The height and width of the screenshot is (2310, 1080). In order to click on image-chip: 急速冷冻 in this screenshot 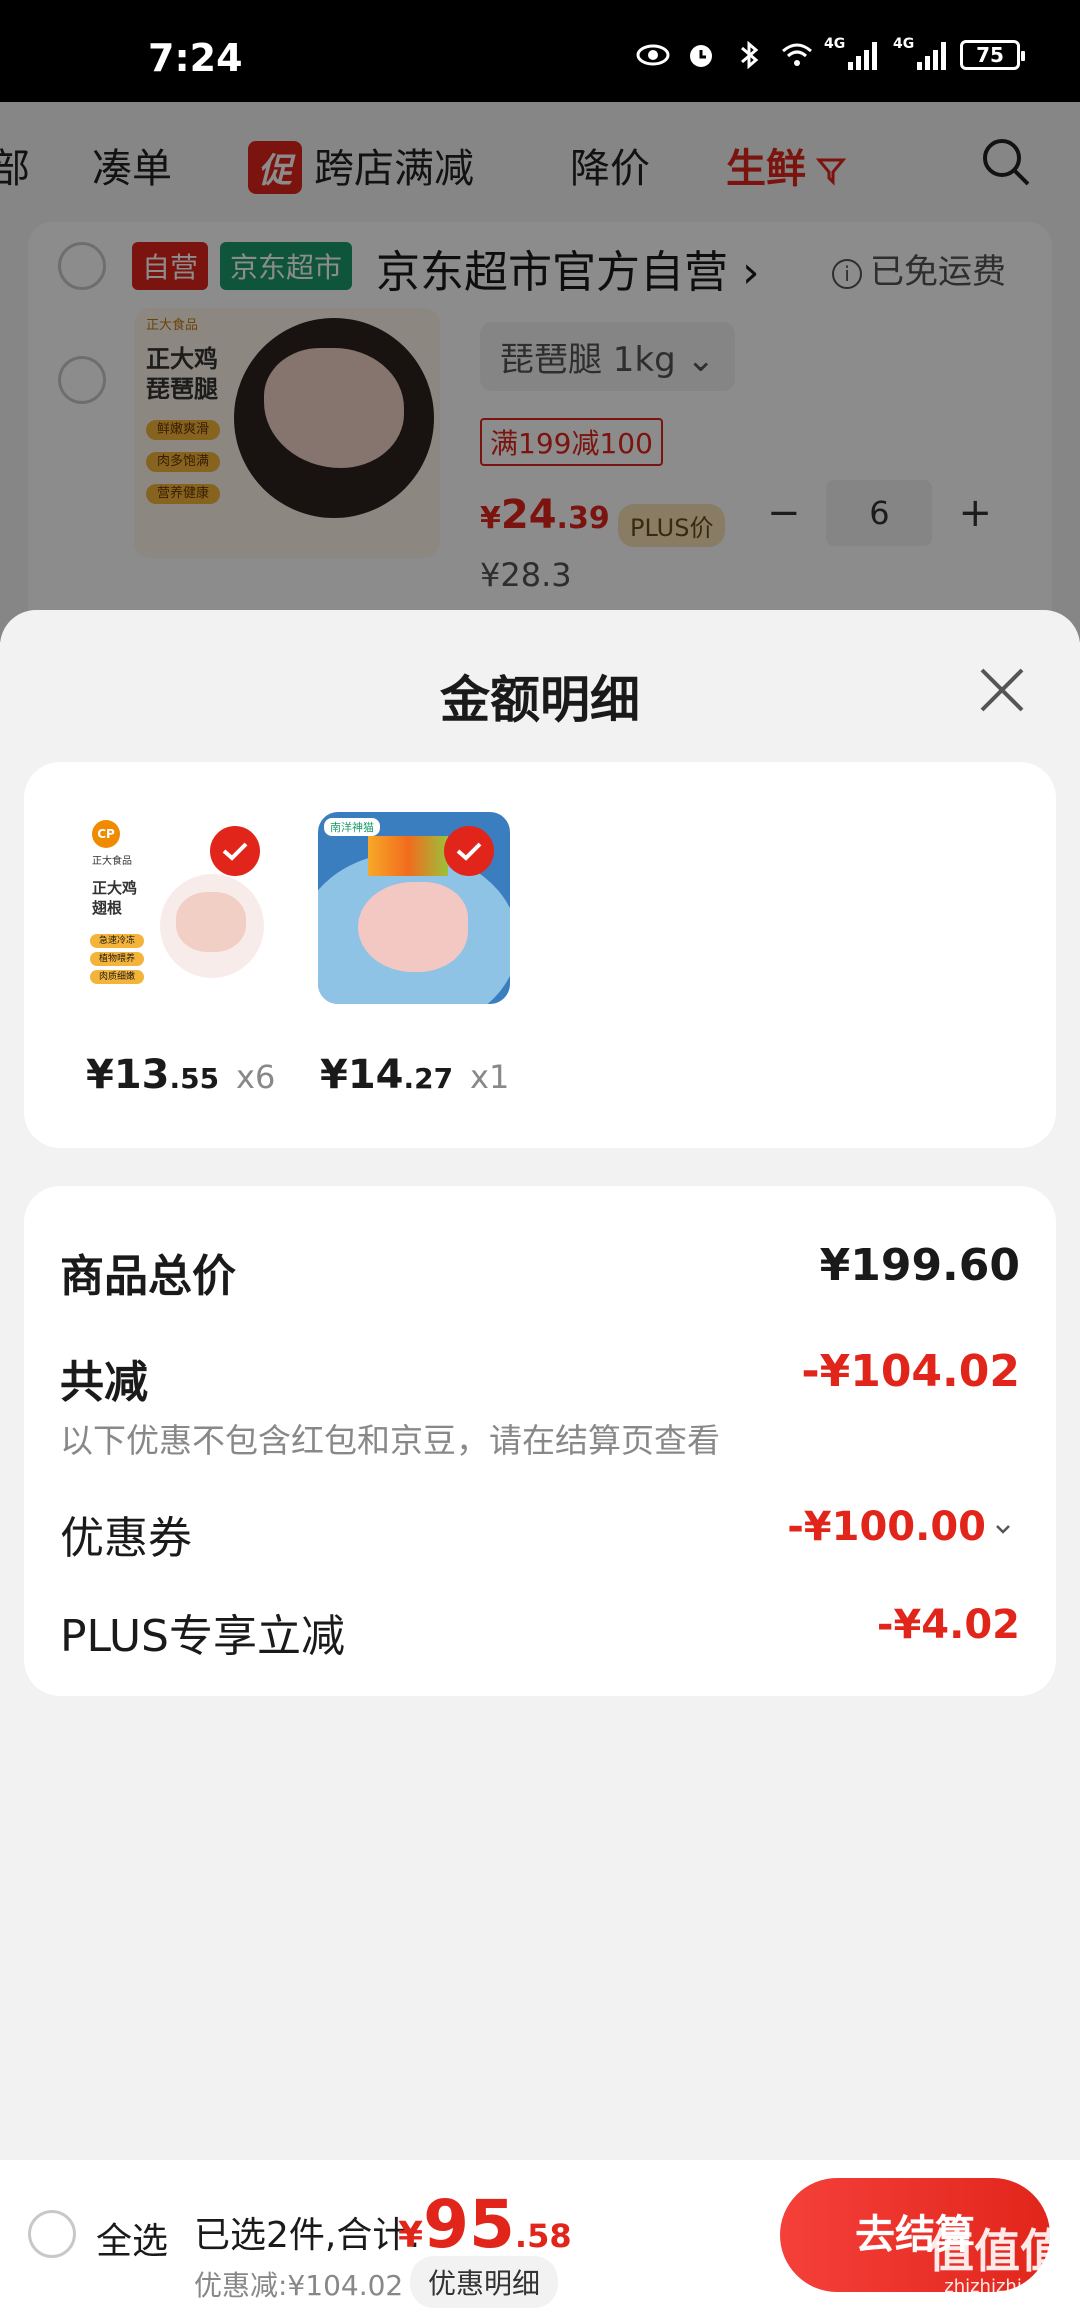, I will do `click(117, 941)`.